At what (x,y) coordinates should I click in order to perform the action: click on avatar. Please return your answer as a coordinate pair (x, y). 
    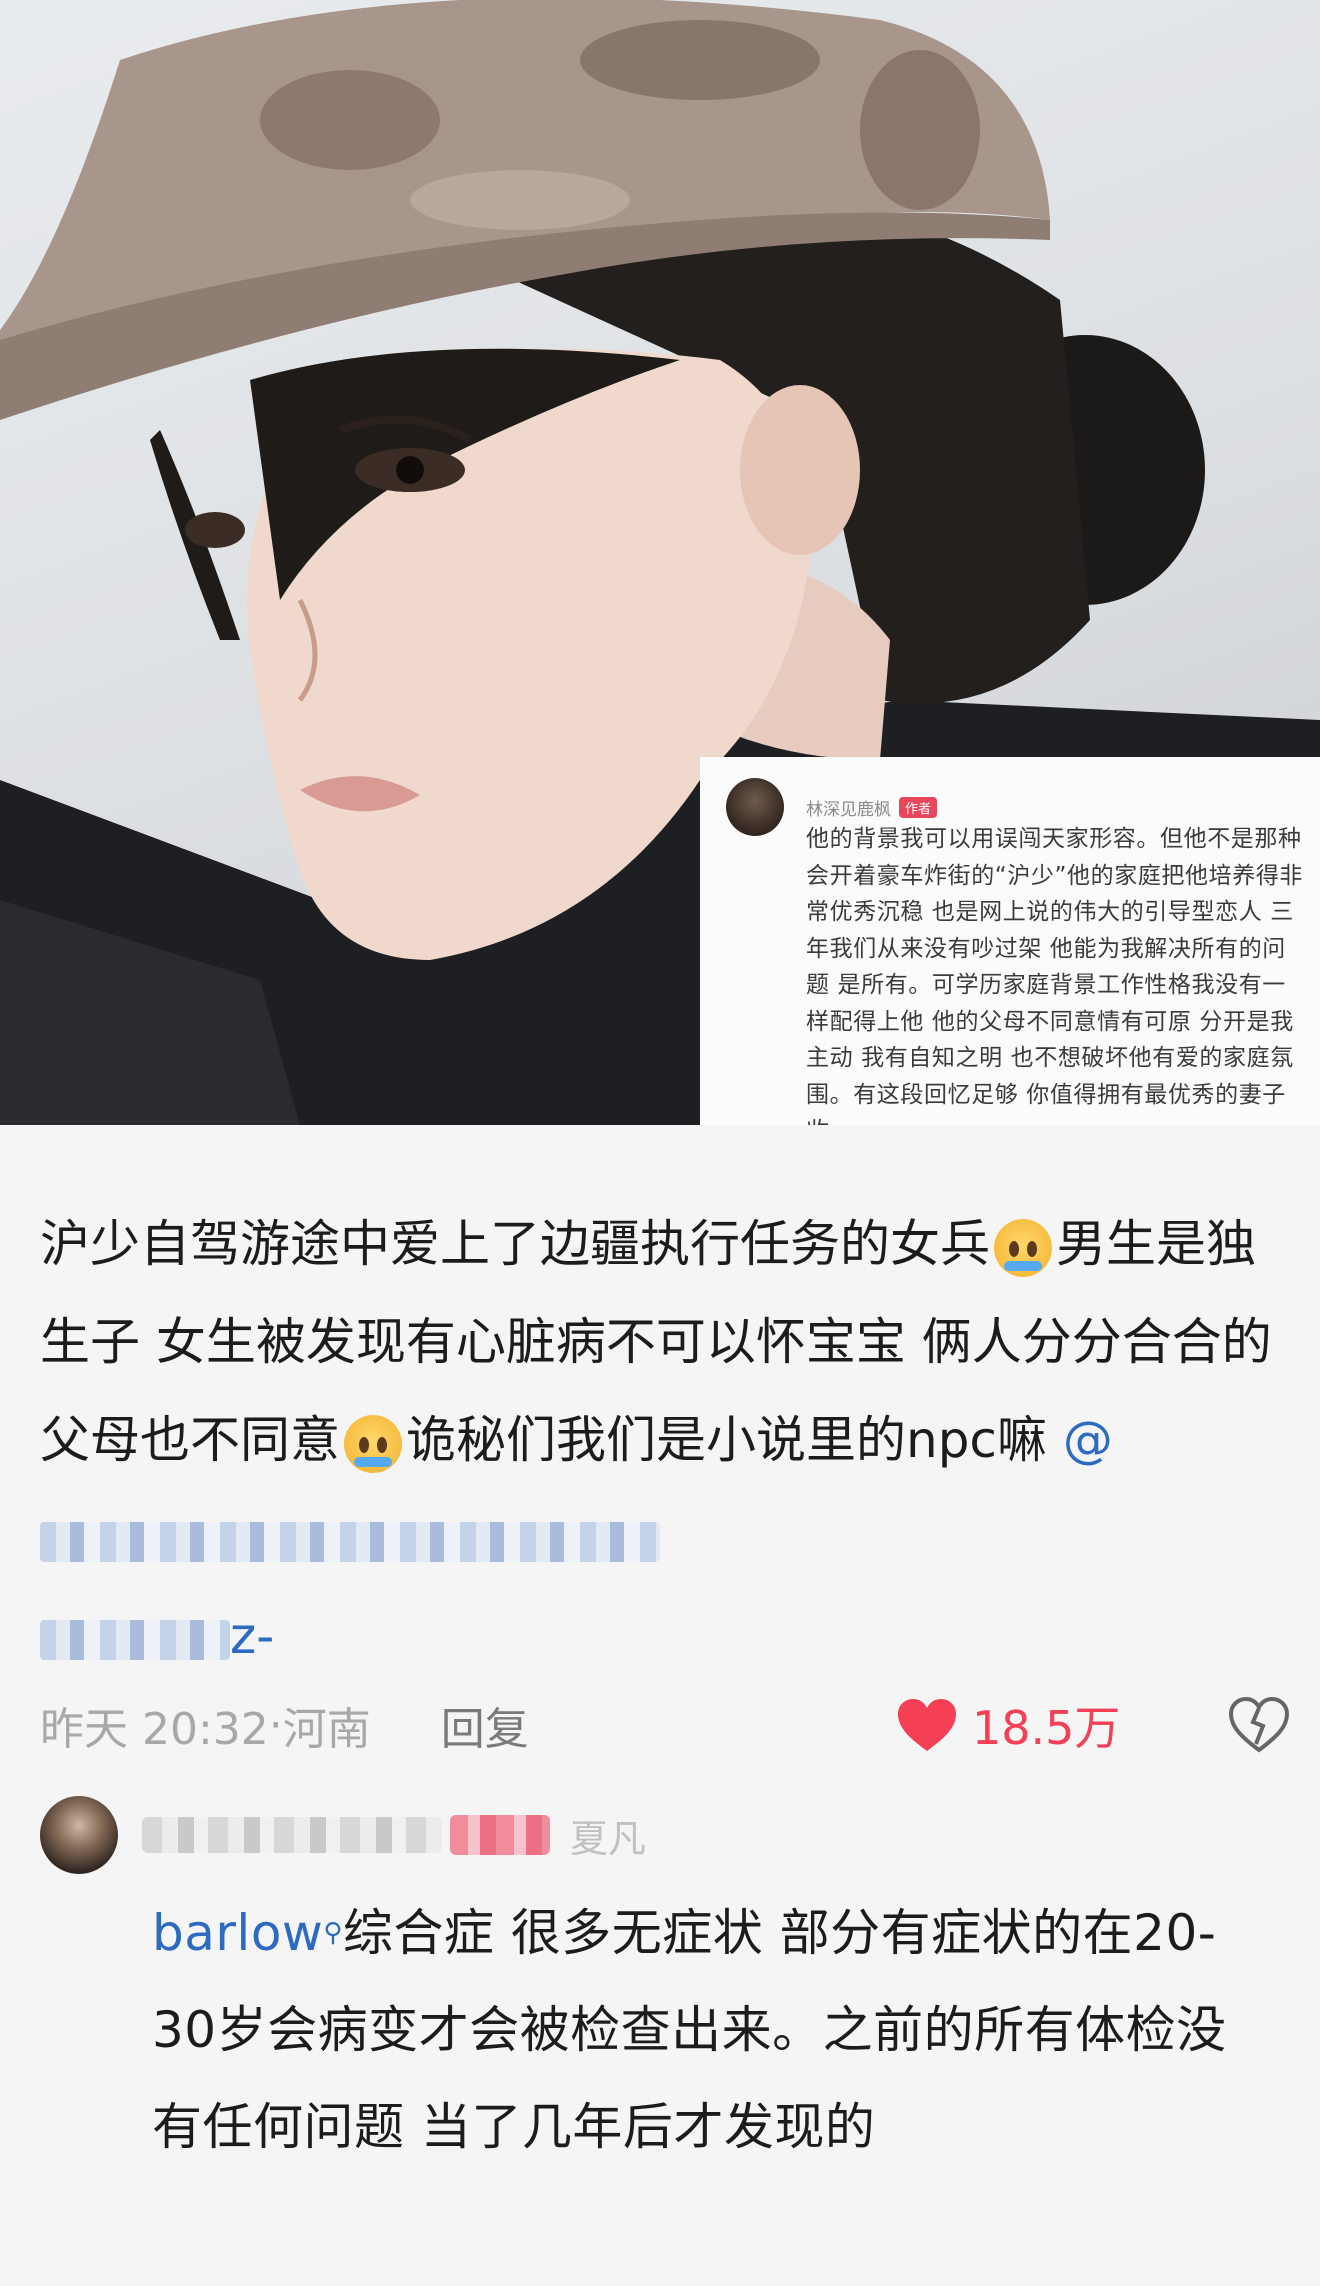
    Looking at the image, I should click on (79, 1835).